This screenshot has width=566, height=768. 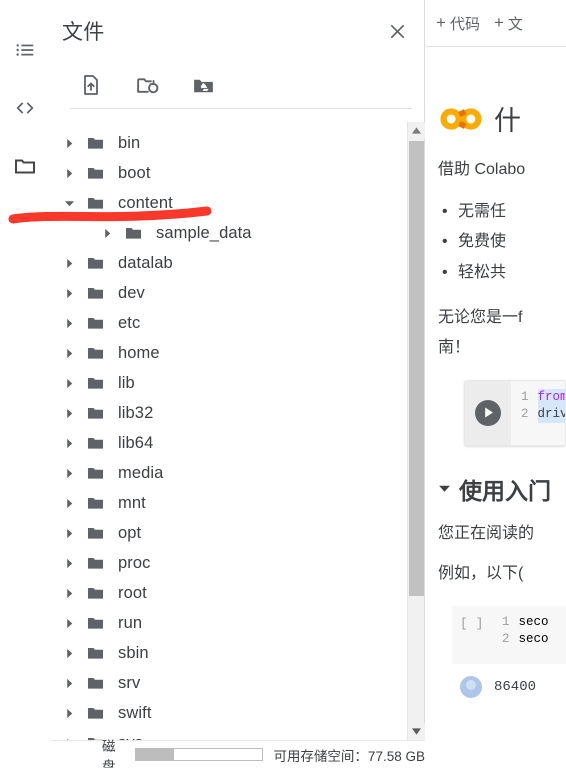 What do you see at coordinates (227, 713) in the screenshot?
I see `tree-row-swift: swift` at bounding box center [227, 713].